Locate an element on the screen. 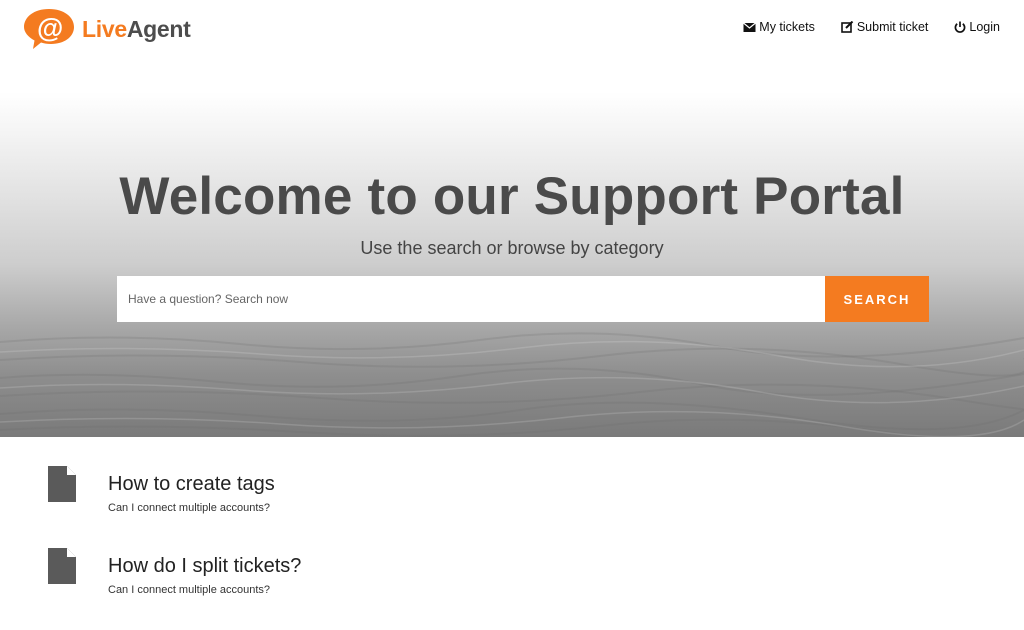 The image size is (1024, 630). submit-ticket-link: Submit ticket is located at coordinates (885, 27).